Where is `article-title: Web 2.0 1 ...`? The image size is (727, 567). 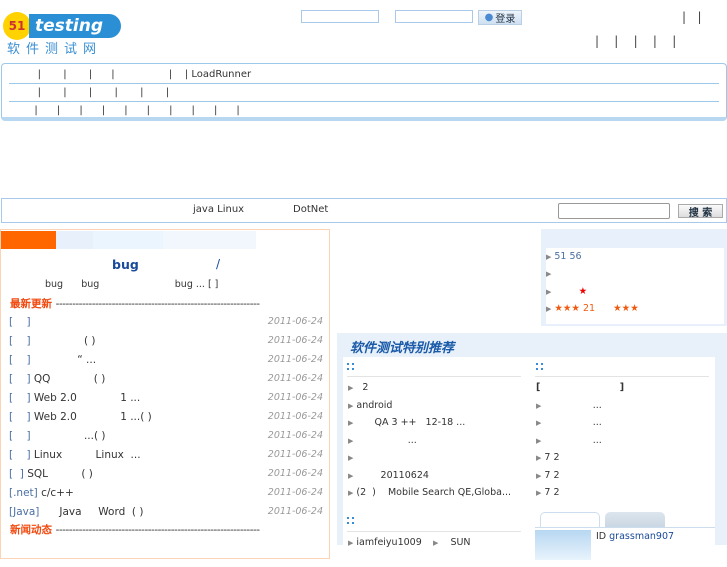 article-title: Web 2.0 1 ... is located at coordinates (85, 398).